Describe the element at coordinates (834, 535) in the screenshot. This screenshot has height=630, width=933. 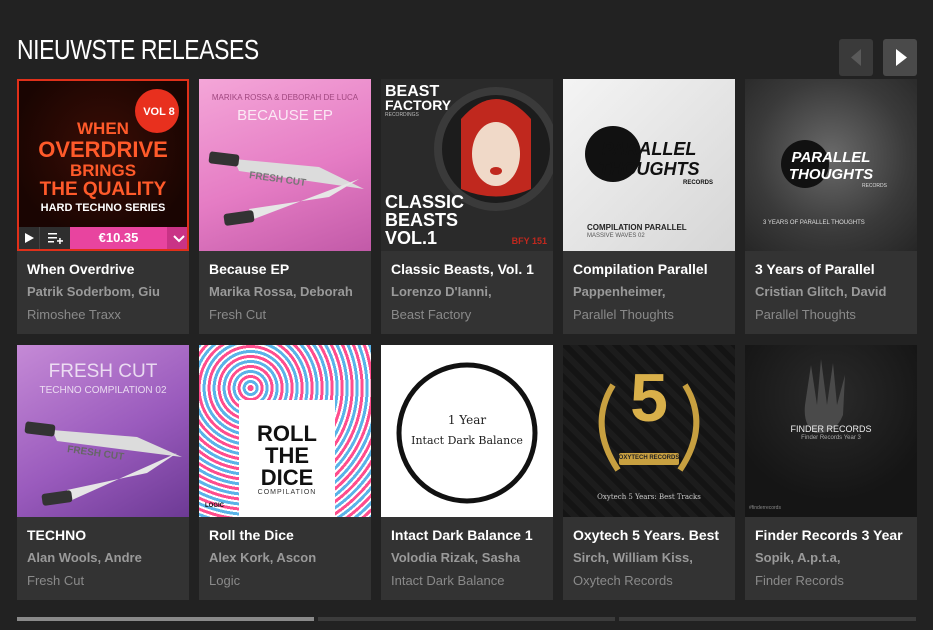
I see `release-title: Finder Records 3 Year` at that location.